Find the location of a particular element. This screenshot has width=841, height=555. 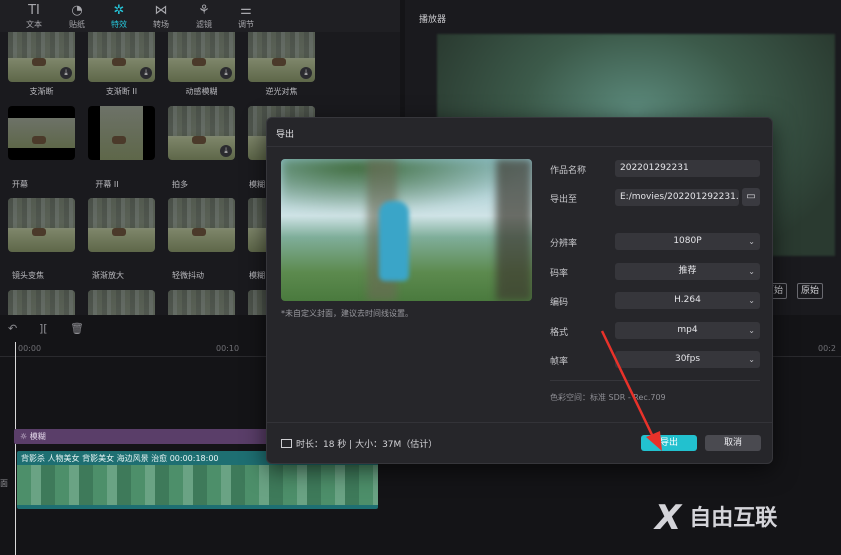

cover-preview is located at coordinates (406, 230).